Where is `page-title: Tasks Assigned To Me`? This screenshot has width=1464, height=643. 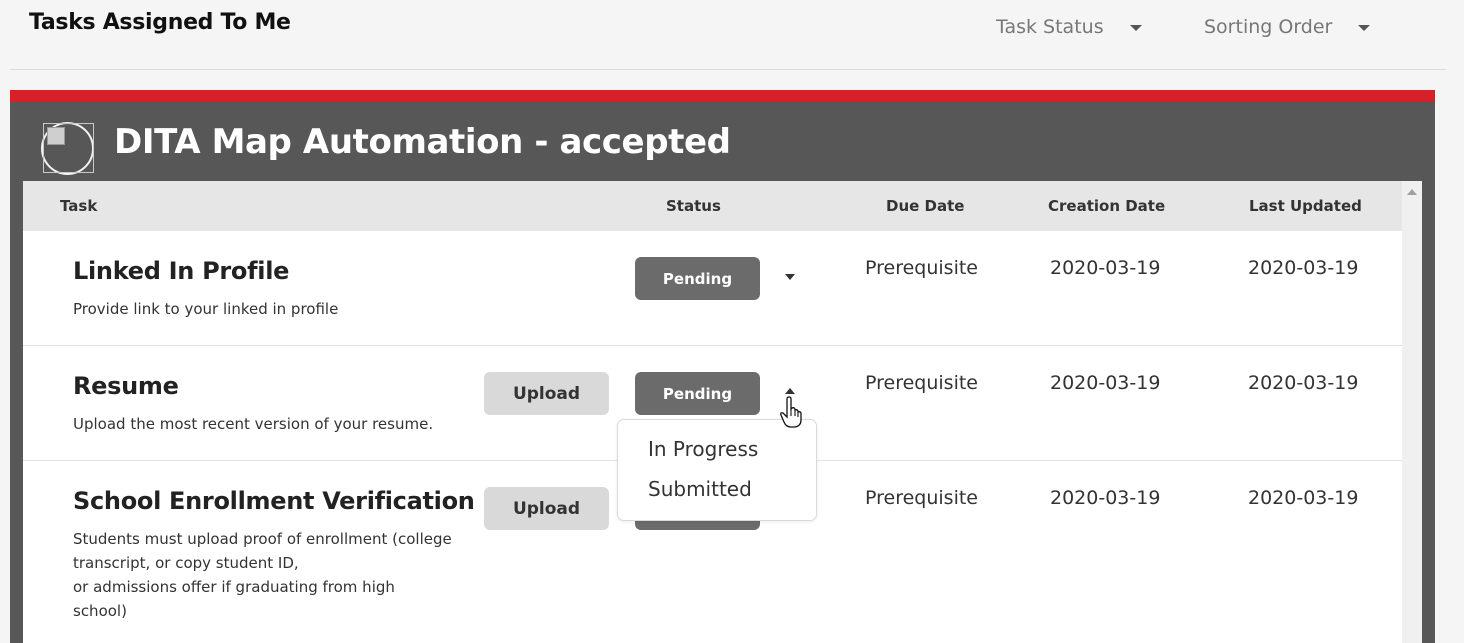 page-title: Tasks Assigned To Me is located at coordinates (160, 22).